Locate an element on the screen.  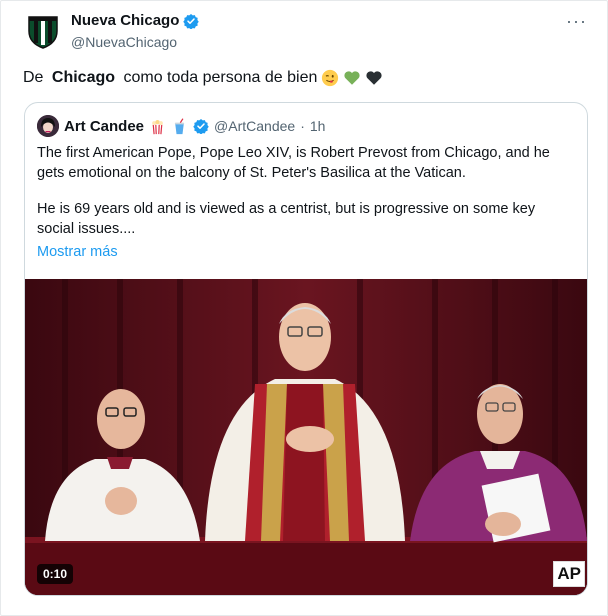
quoted-author-name: Art Candee is located at coordinates (104, 126).